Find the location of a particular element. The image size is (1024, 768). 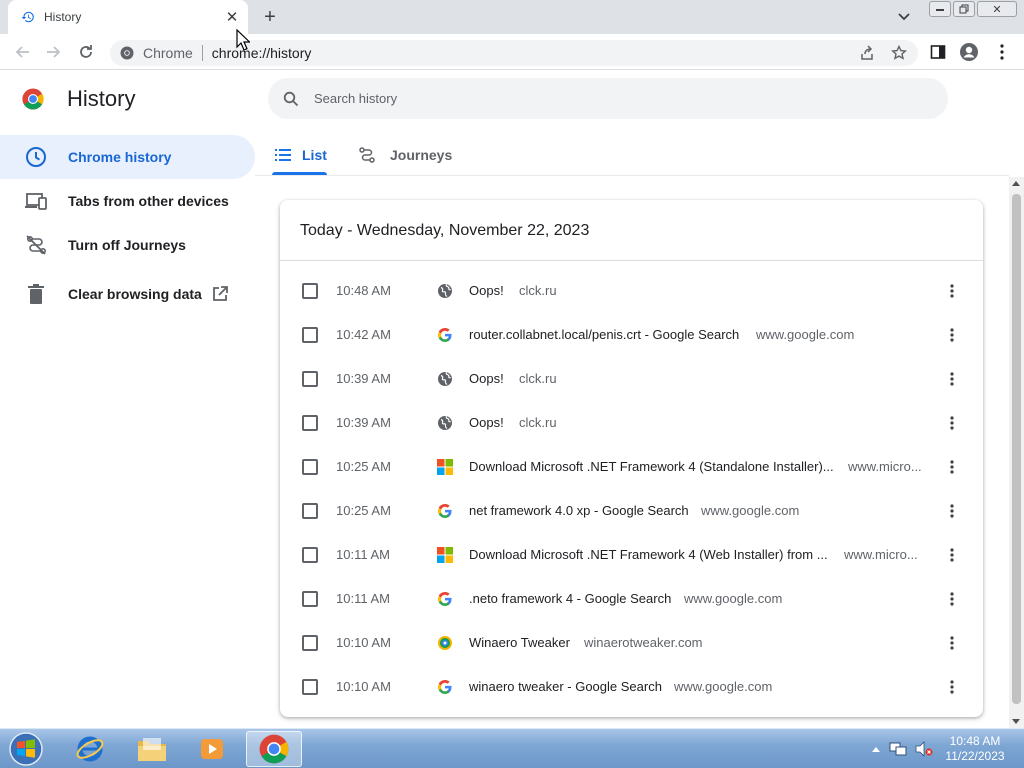

google-icon is located at coordinates (445, 687).